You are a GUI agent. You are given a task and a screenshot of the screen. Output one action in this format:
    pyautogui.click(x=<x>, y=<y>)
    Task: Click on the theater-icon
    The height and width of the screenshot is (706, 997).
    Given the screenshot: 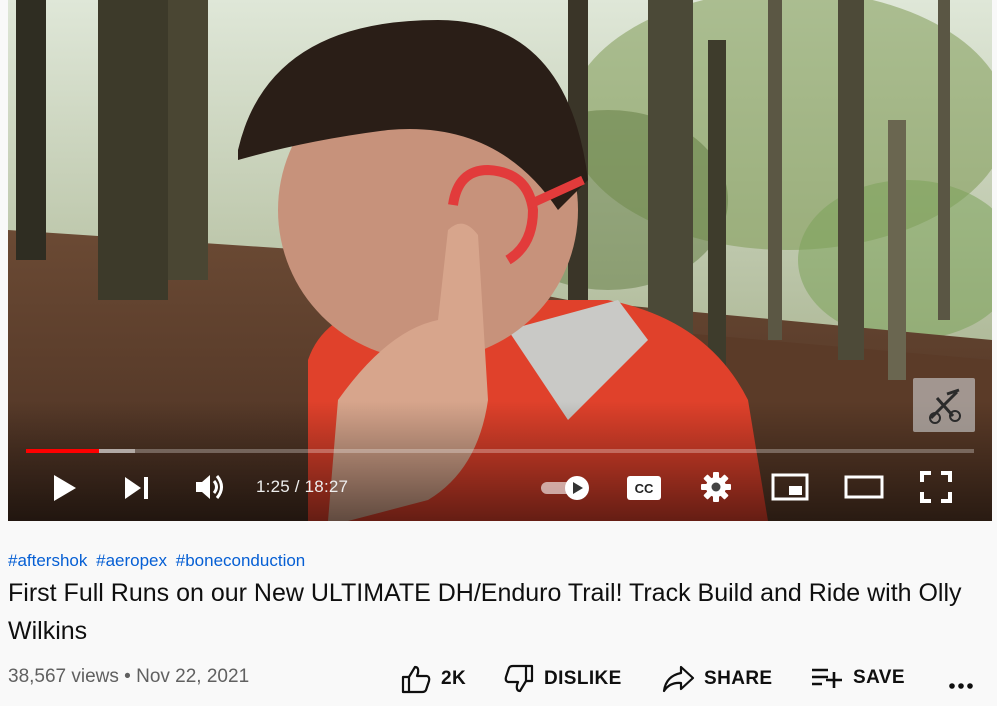 What is the action you would take?
    pyautogui.click(x=864, y=487)
    